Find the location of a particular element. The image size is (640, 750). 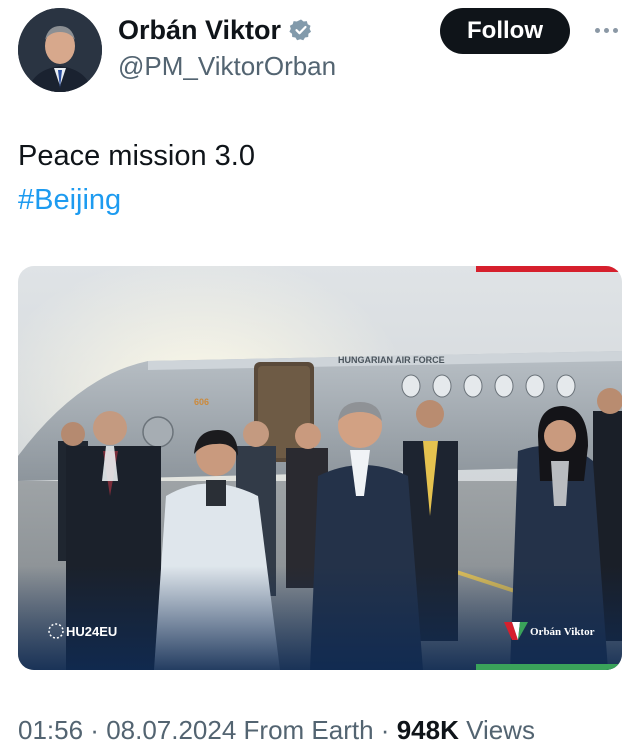

watermark-left: HU24EU is located at coordinates (91, 631).